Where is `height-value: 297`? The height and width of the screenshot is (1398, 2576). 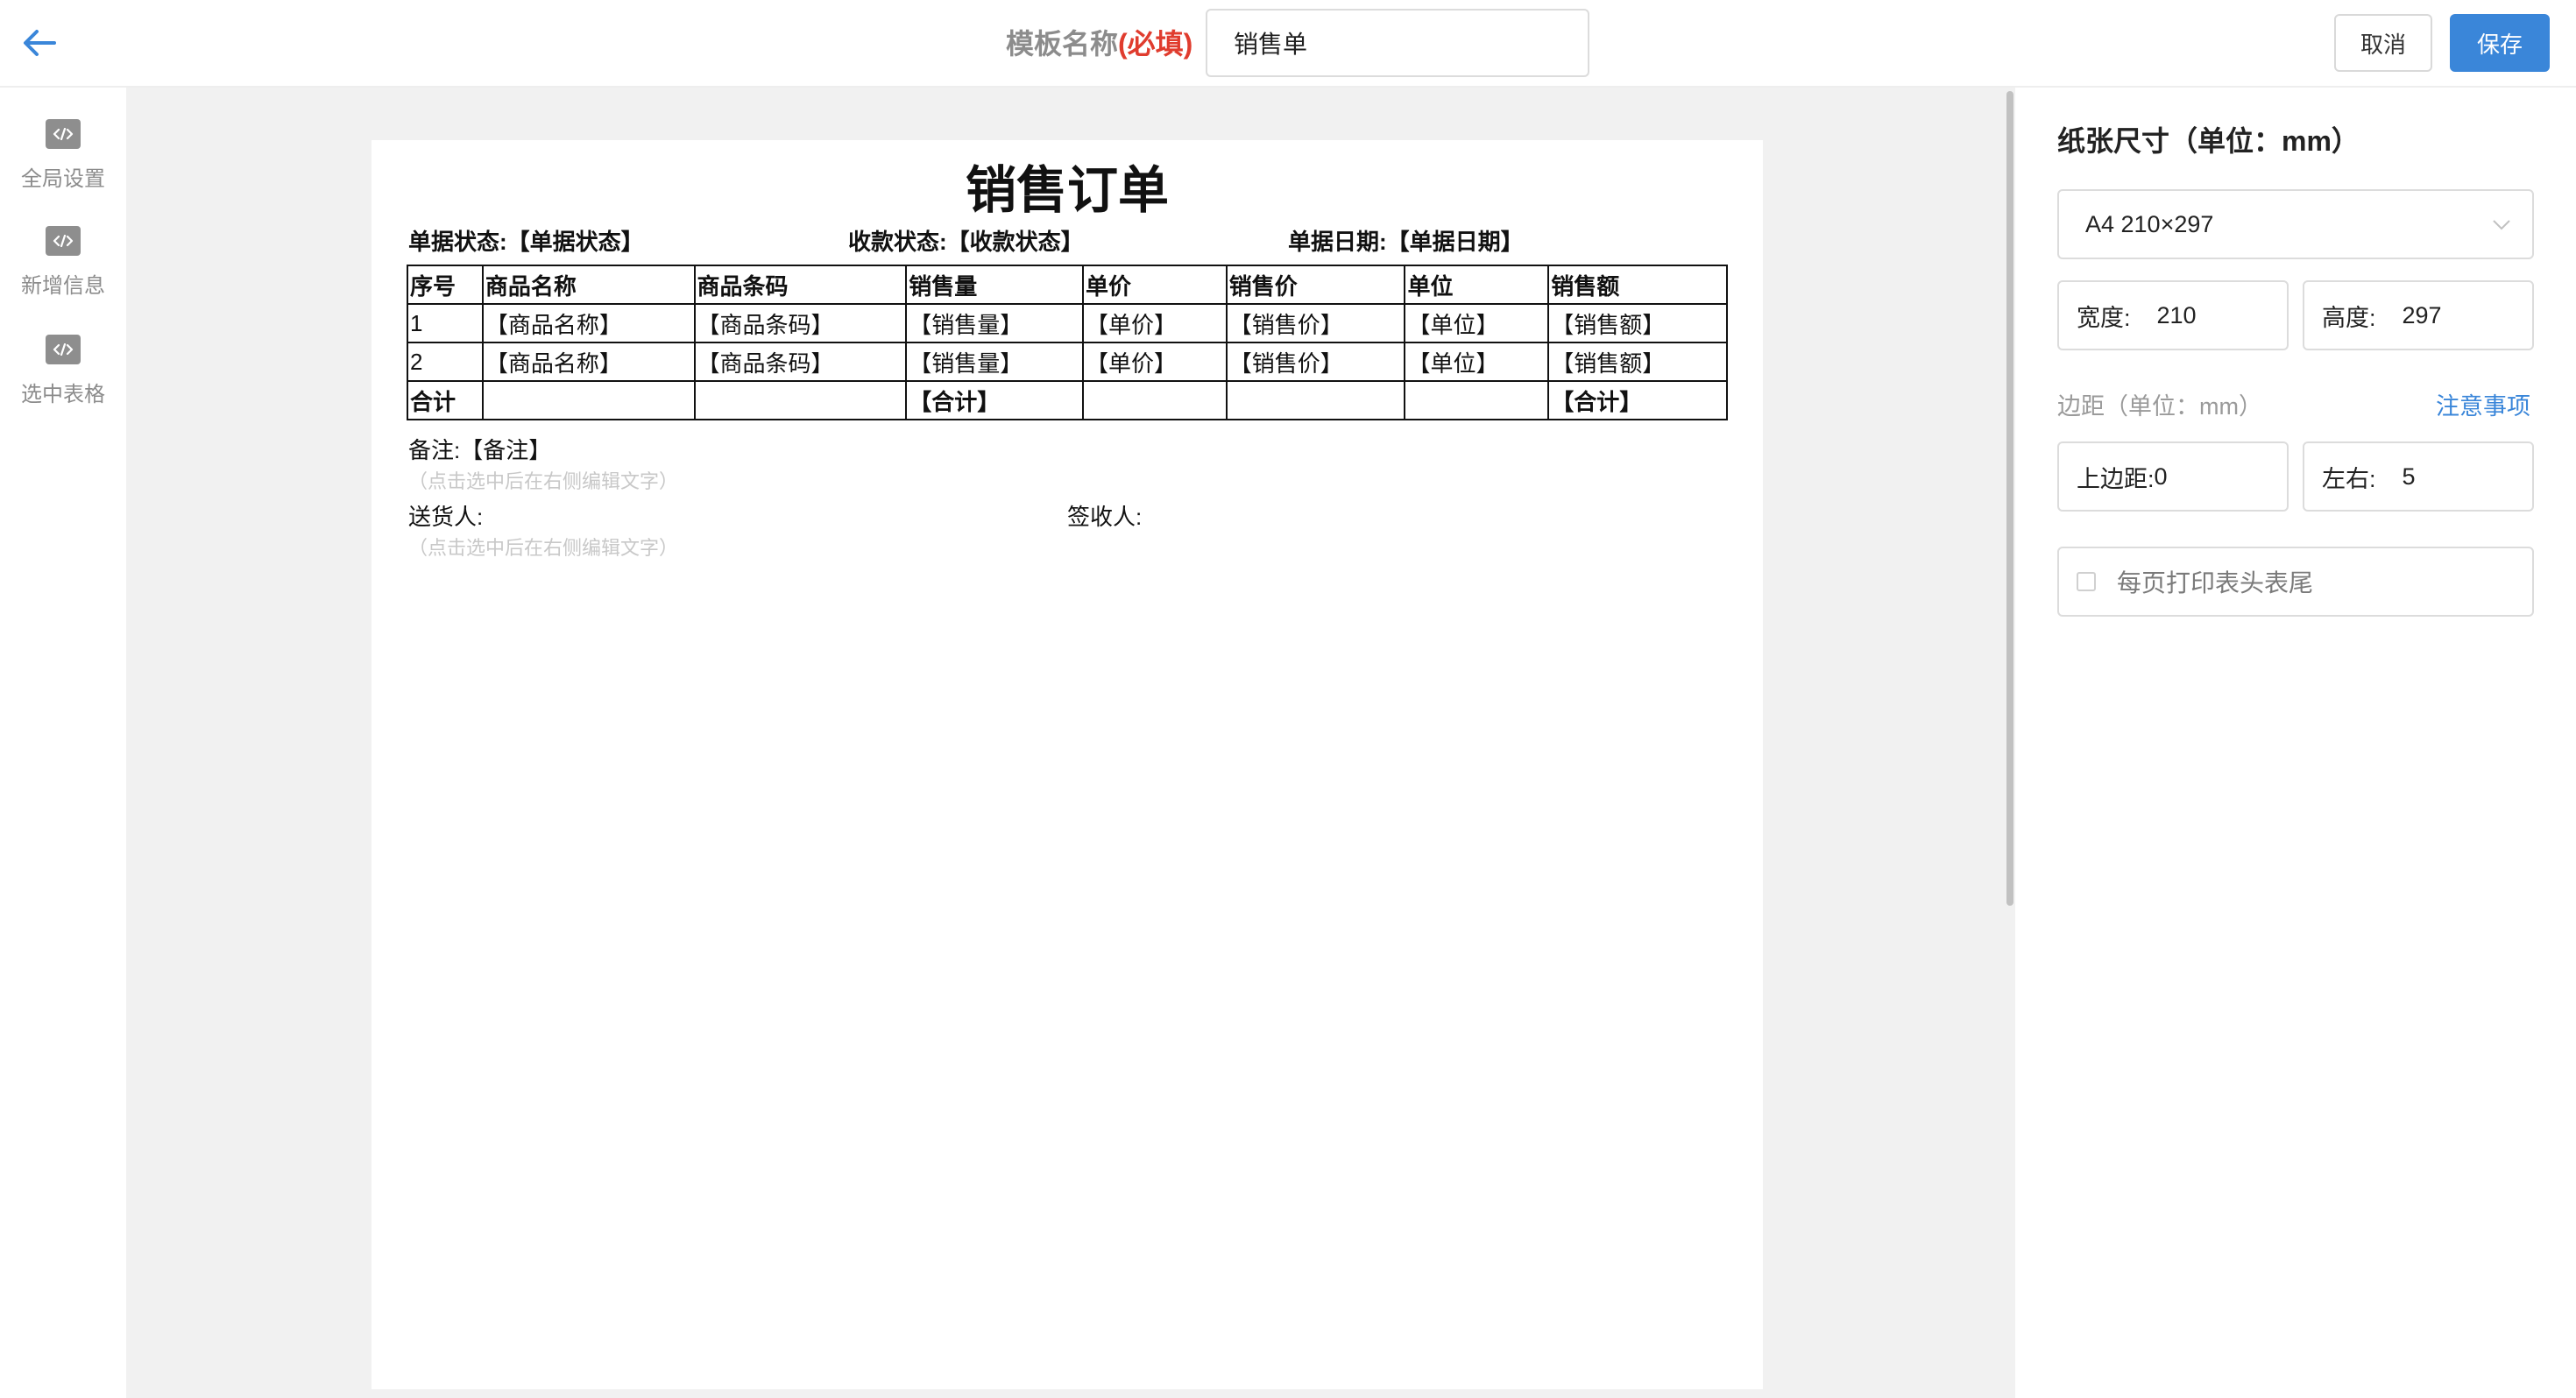 height-value: 297 is located at coordinates (2422, 314).